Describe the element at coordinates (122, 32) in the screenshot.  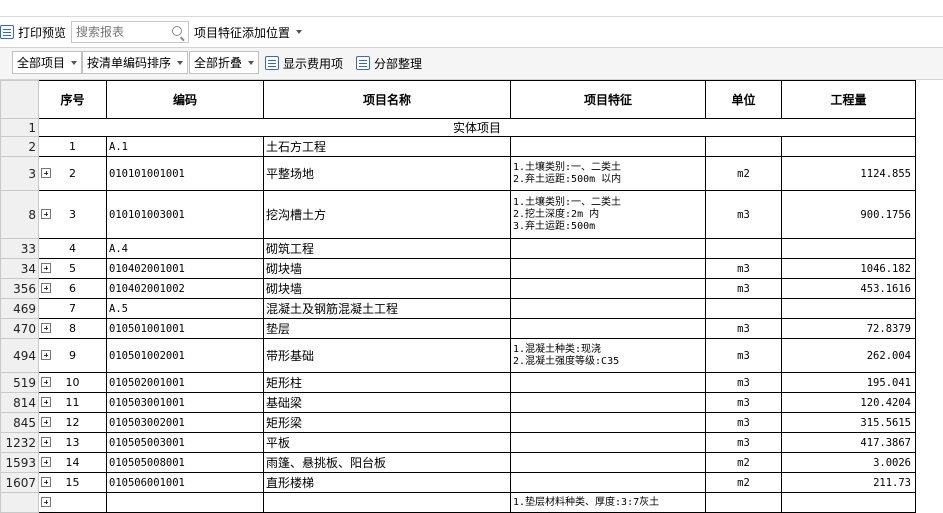
I see `search-input` at that location.